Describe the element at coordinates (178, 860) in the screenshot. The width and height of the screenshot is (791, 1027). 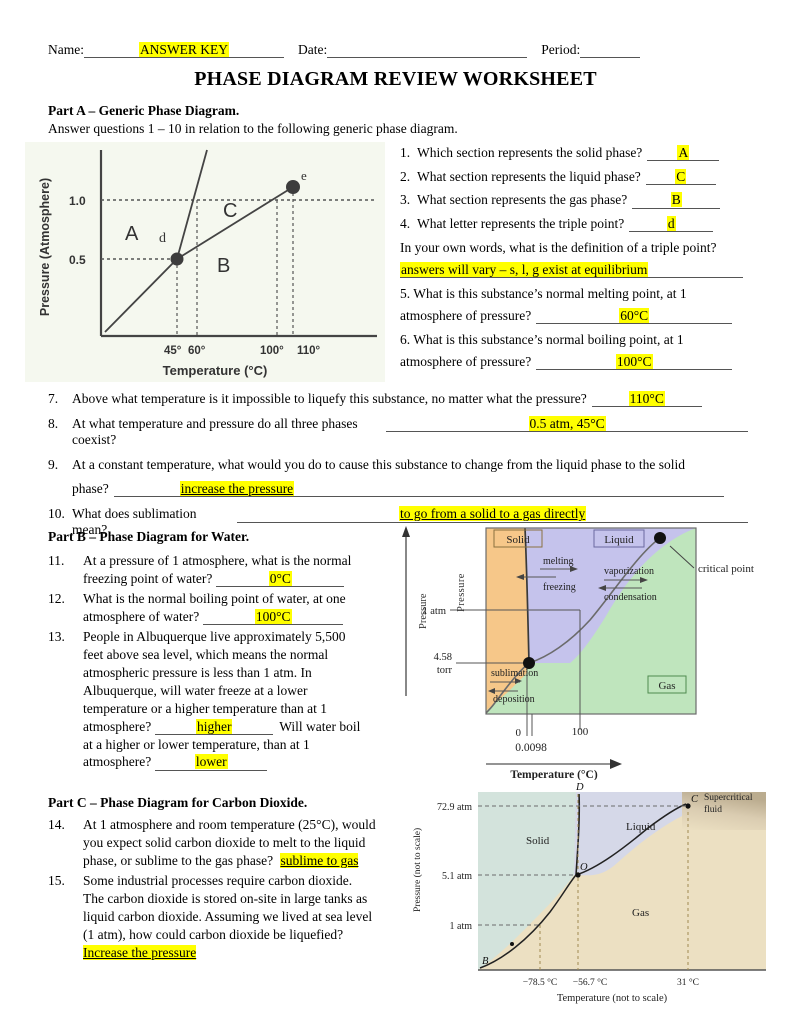
I see `question-14-line3: phase, or sublime to the gas phase?` at that location.